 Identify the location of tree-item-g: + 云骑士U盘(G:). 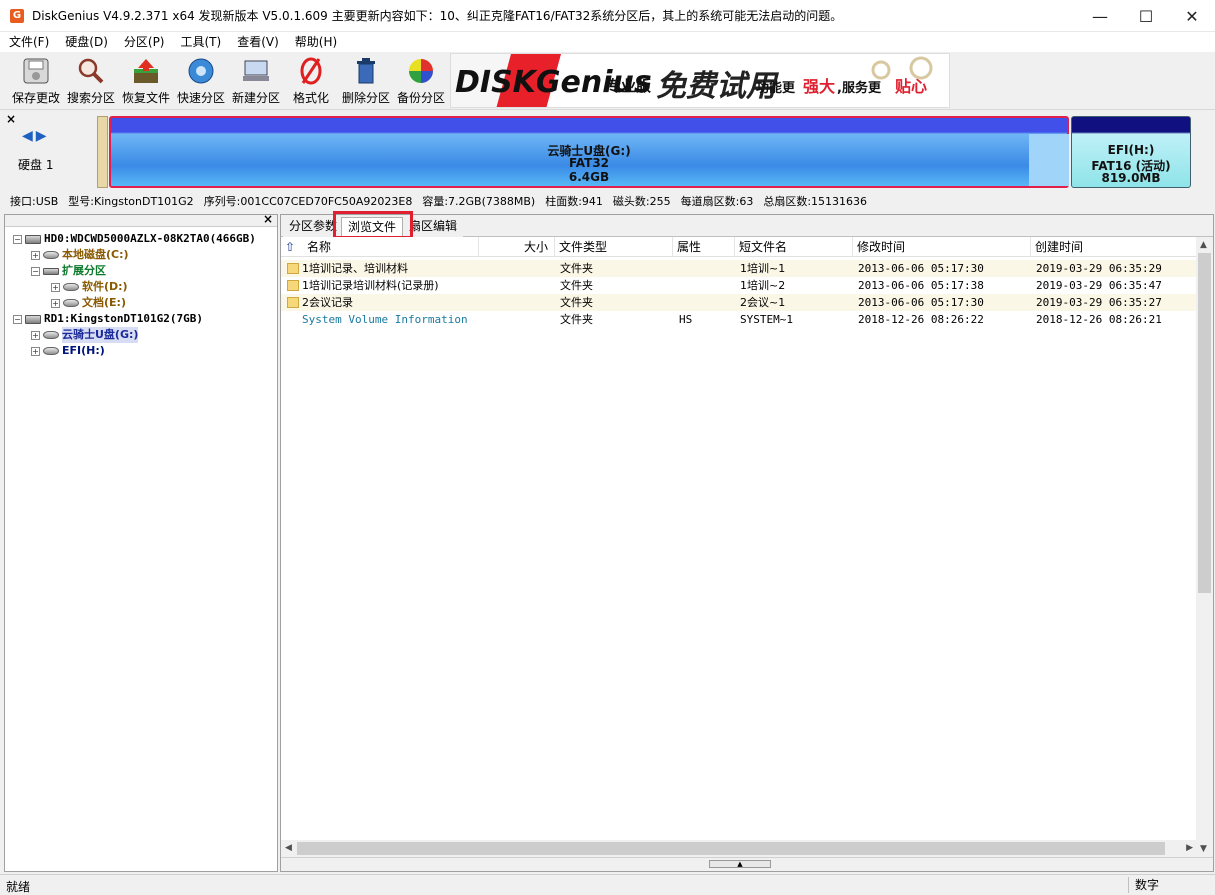
(85, 335).